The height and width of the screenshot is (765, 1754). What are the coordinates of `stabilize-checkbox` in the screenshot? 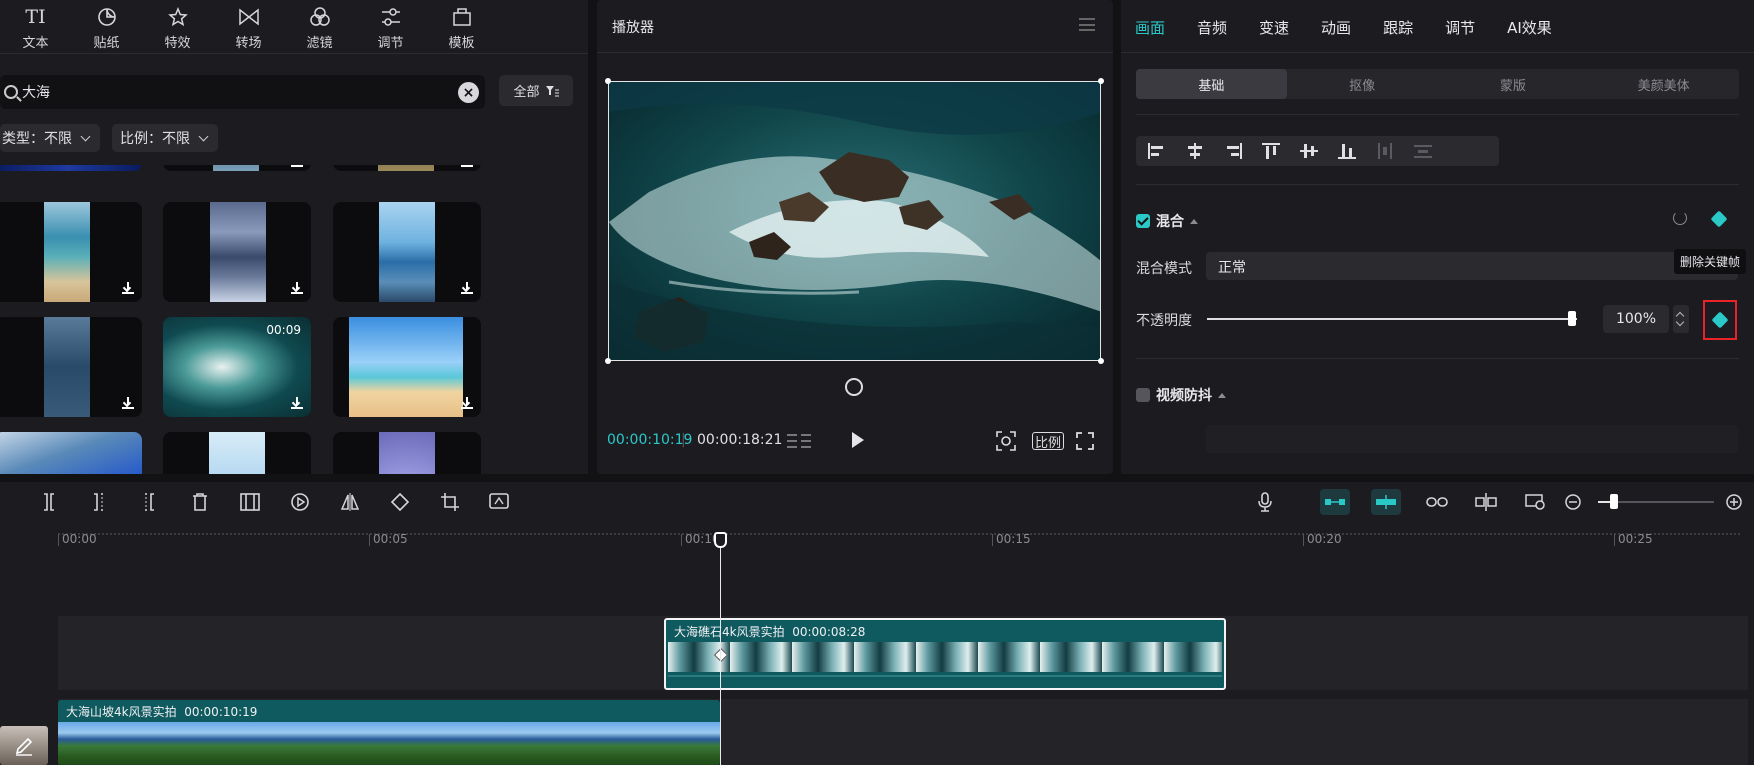 It's located at (1143, 395).